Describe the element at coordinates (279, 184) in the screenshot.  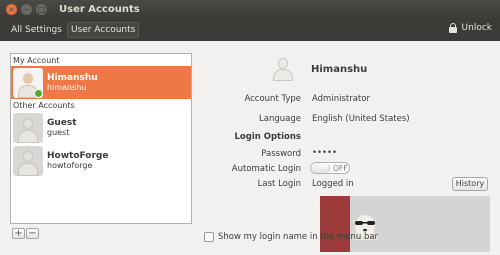
I see `last-login-label: Last Login` at that location.